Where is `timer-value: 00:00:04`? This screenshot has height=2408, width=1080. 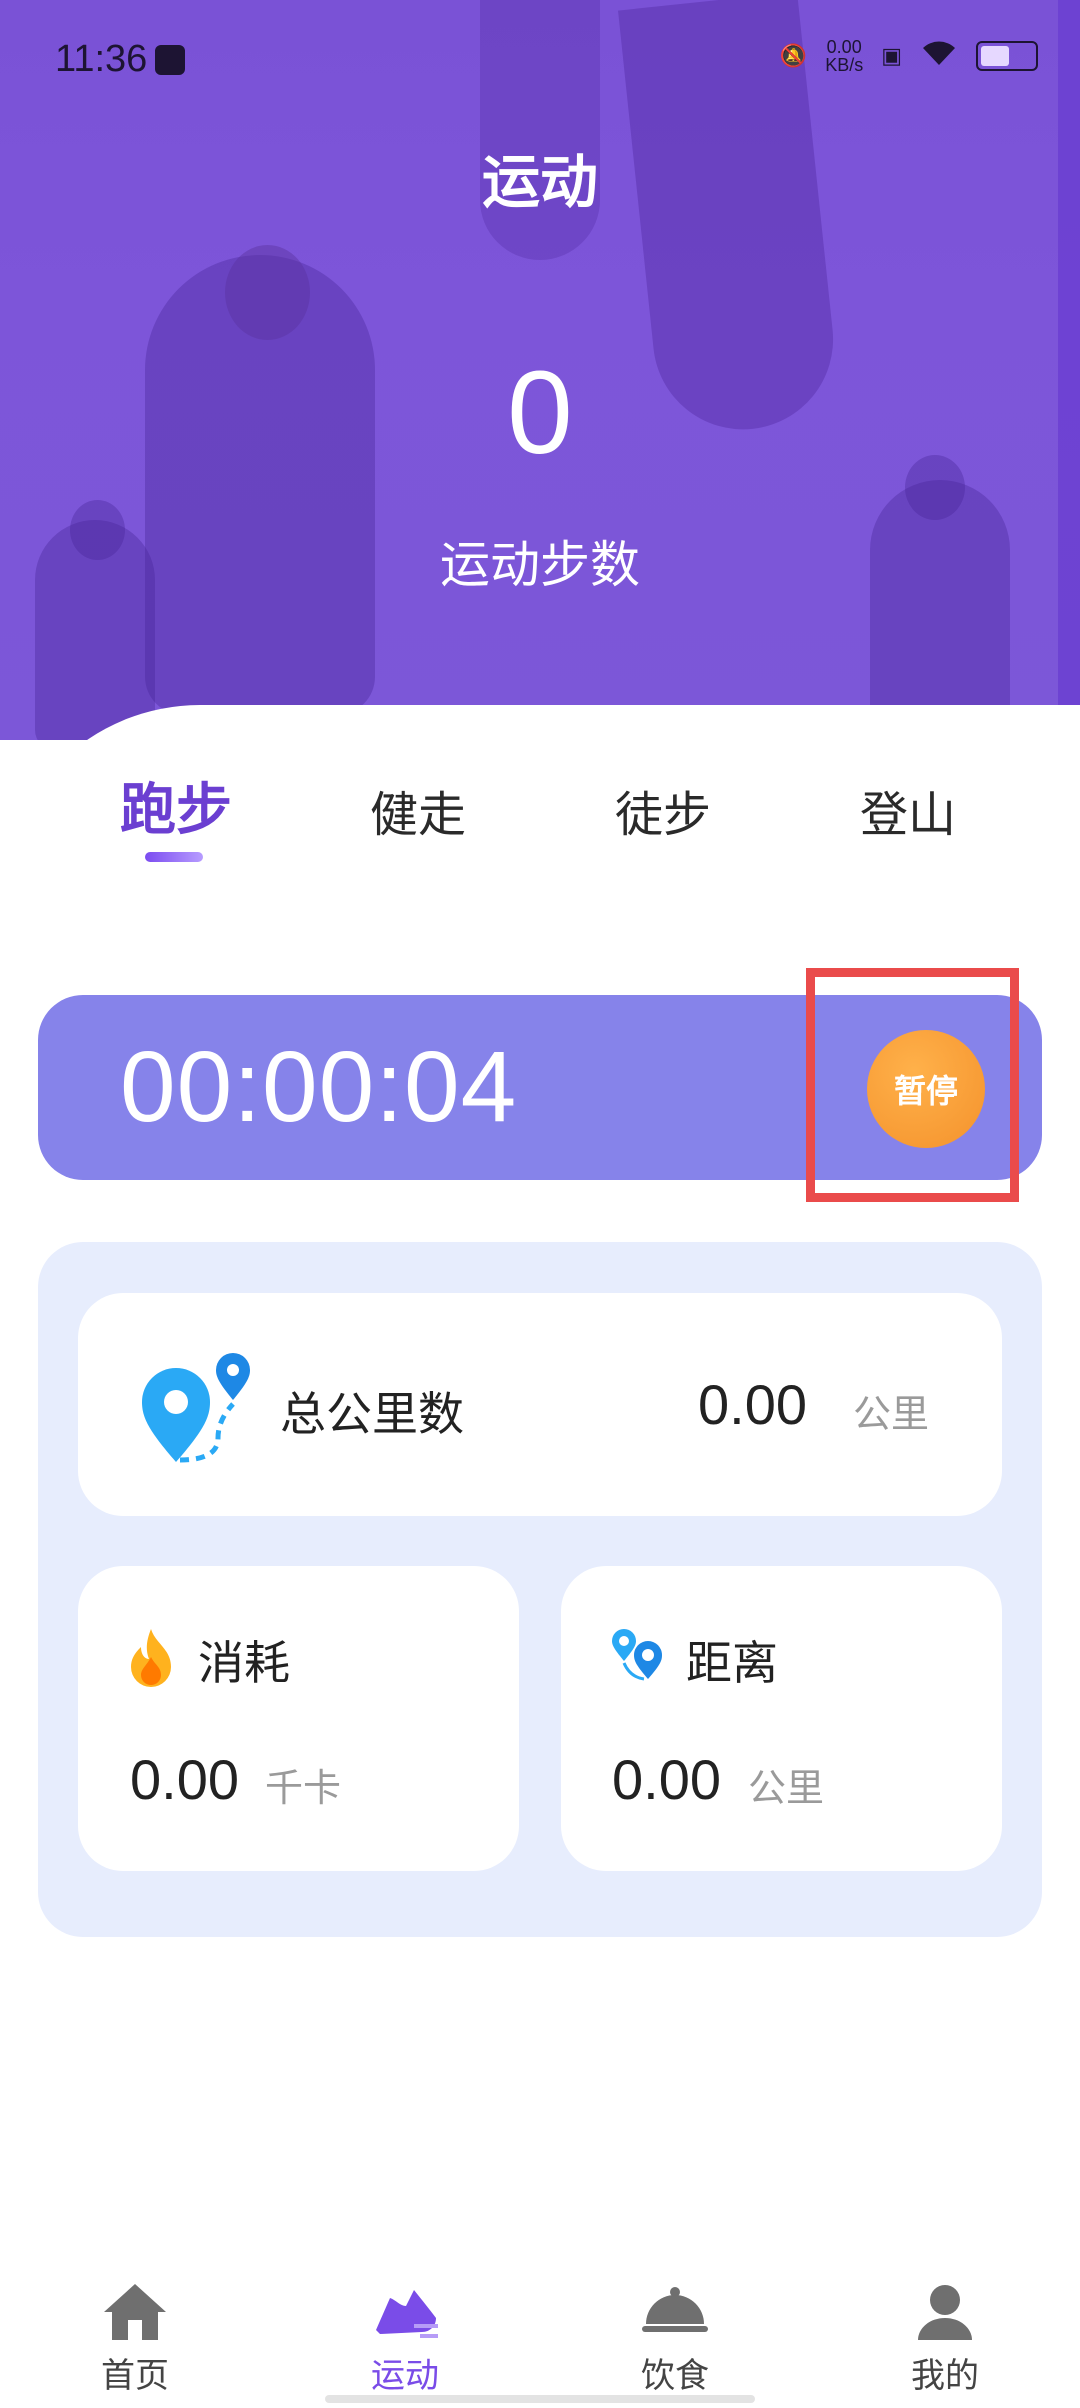 timer-value: 00:00:04 is located at coordinates (319, 1087).